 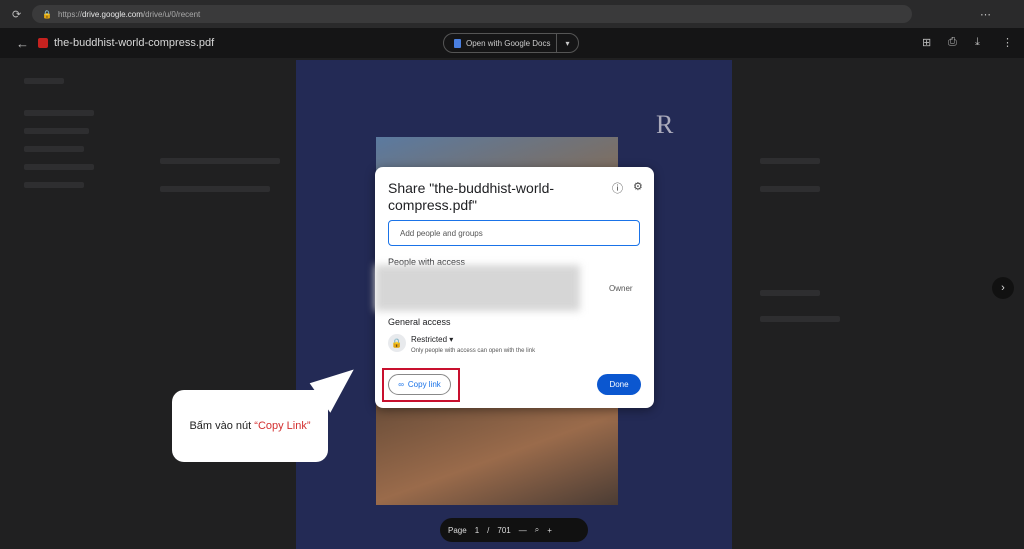 I want to click on chevron-down-icon: ▾, so click(x=567, y=43).